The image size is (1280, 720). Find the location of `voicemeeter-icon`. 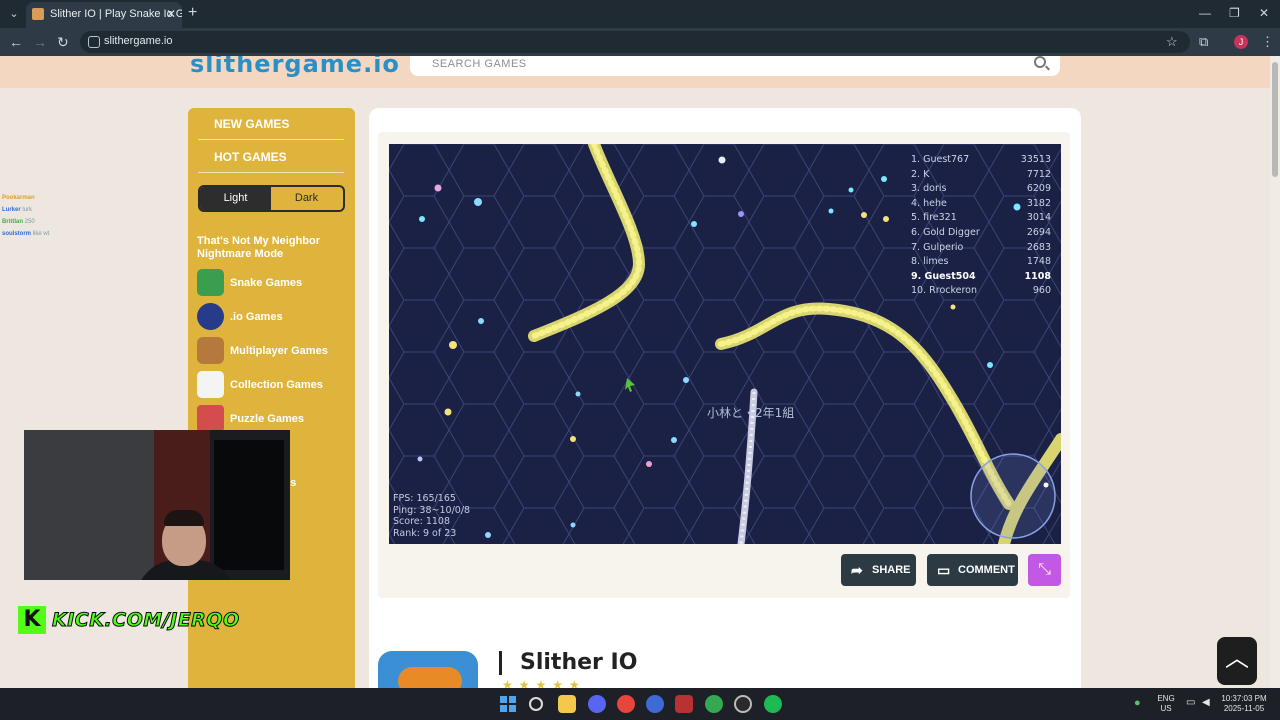

voicemeeter-icon is located at coordinates (684, 704).